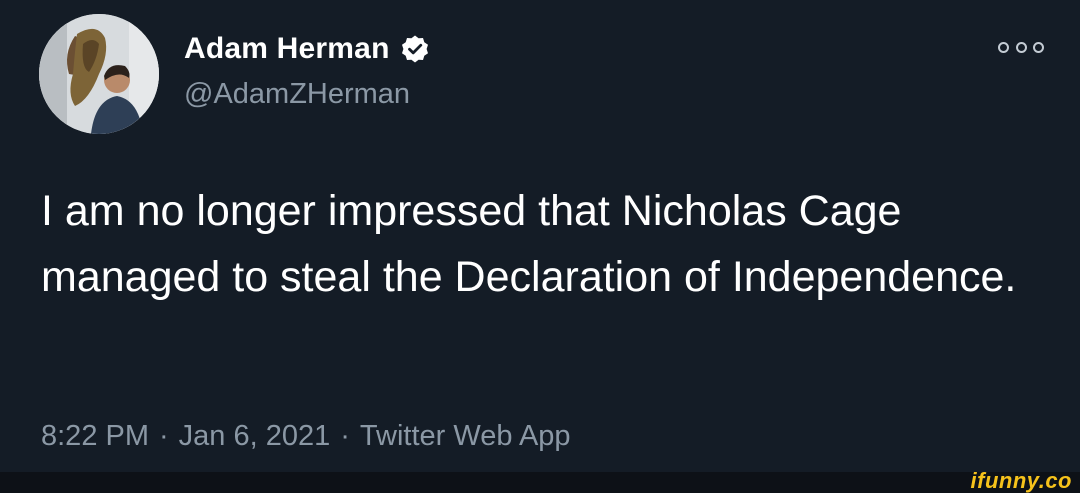  Describe the element at coordinates (1021, 480) in the screenshot. I see `ifunny-watermark: ifunny.co` at that location.